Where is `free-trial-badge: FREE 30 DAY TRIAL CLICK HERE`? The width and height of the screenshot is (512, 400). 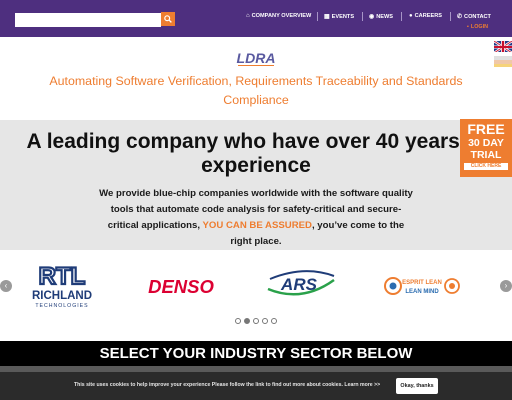
free-trial-badge: FREE 30 DAY TRIAL CLICK HERE is located at coordinates (486, 148).